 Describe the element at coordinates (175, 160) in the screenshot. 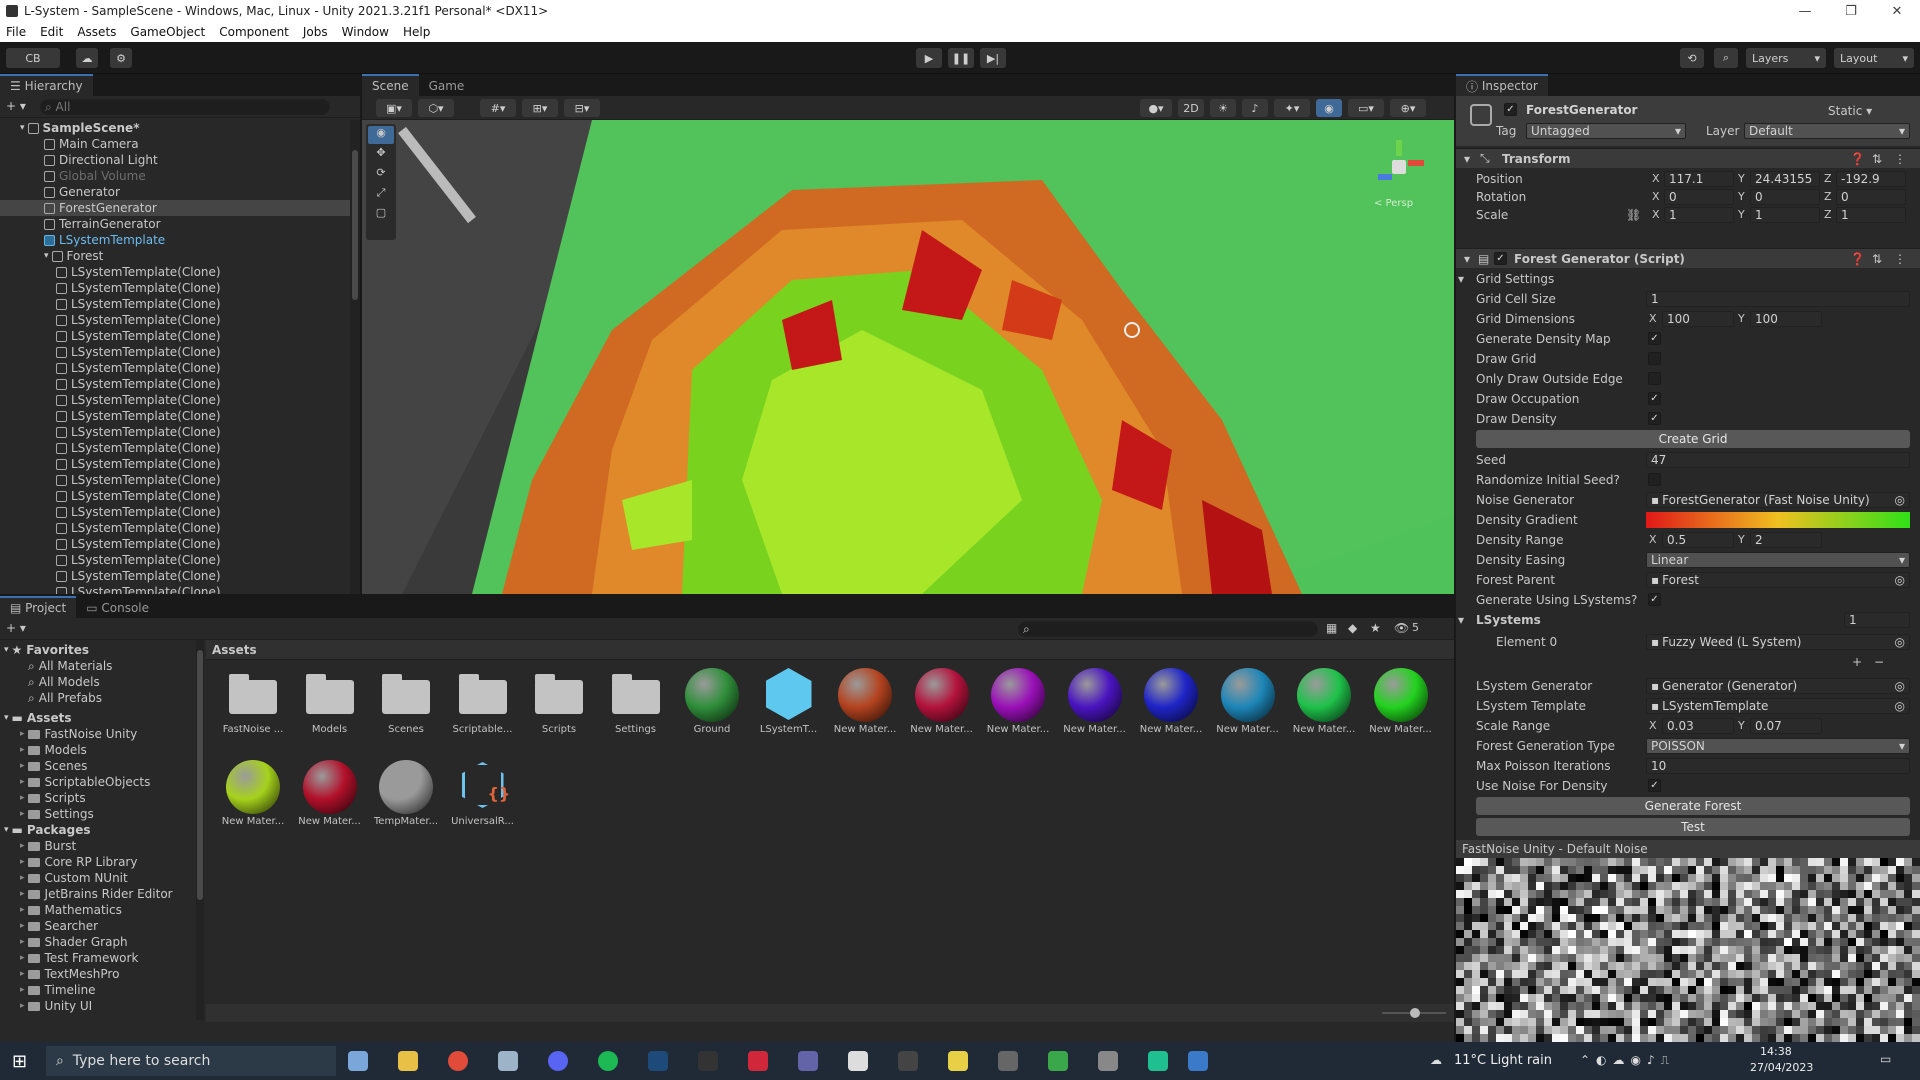

I see `hierarchy-item: Directional Light` at that location.